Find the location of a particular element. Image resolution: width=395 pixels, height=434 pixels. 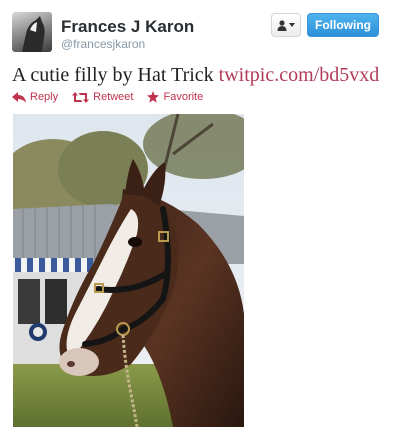

user-actions-dropdown is located at coordinates (286, 25).